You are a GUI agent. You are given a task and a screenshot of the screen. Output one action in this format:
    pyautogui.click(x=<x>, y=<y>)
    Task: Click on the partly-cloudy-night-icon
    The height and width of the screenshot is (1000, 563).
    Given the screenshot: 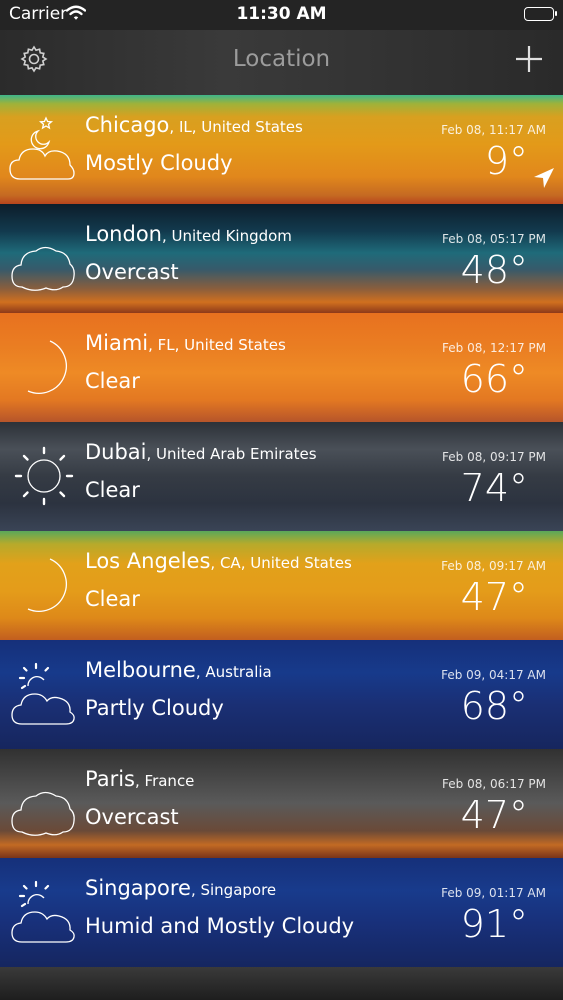 What is the action you would take?
    pyautogui.click(x=44, y=149)
    